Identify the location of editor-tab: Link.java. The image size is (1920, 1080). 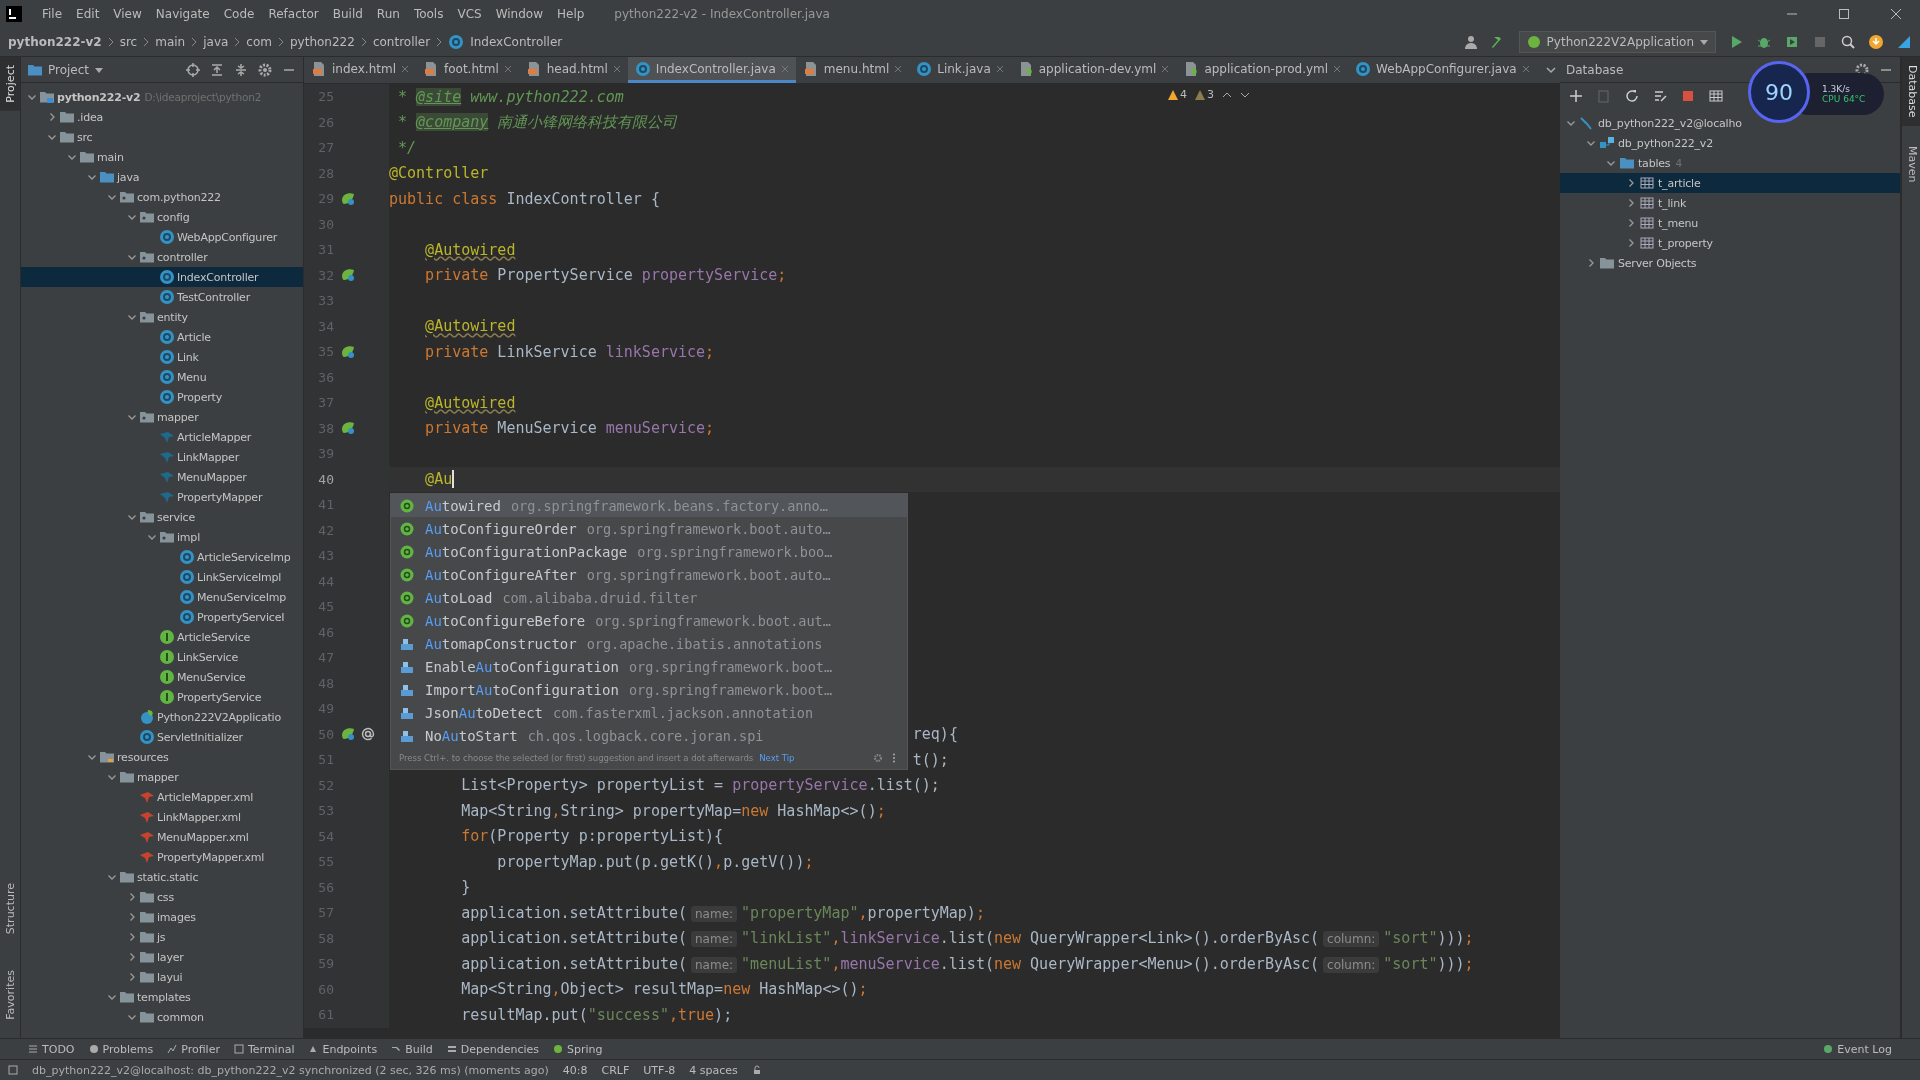
(960, 70).